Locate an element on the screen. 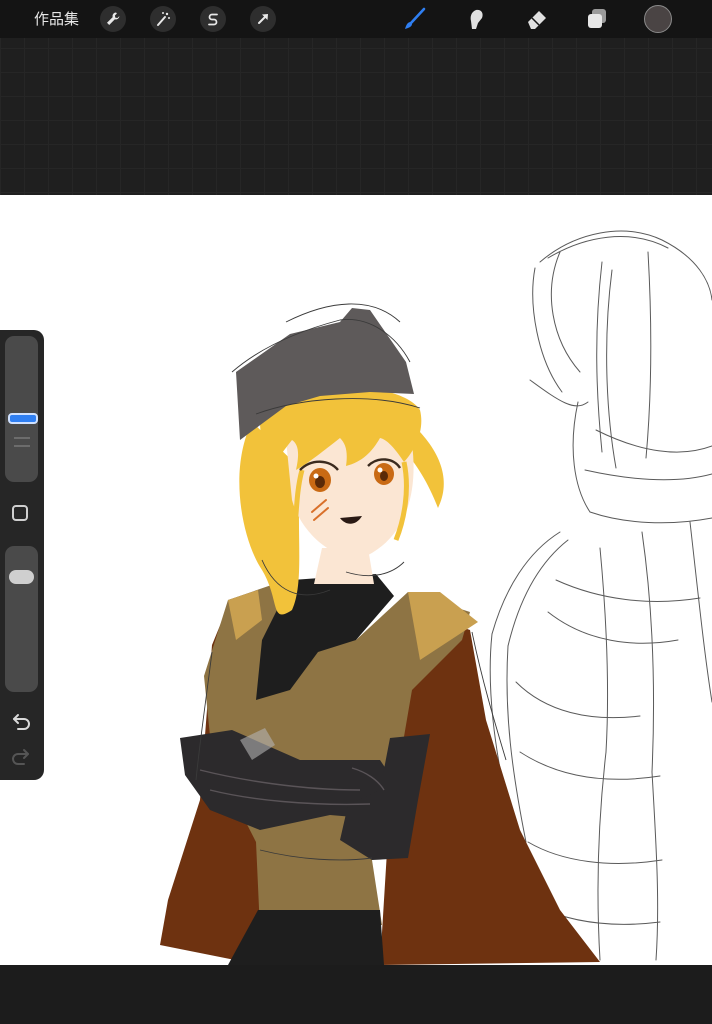 Image resolution: width=712 pixels, height=1024 pixels. modify-button is located at coordinates (20, 513).